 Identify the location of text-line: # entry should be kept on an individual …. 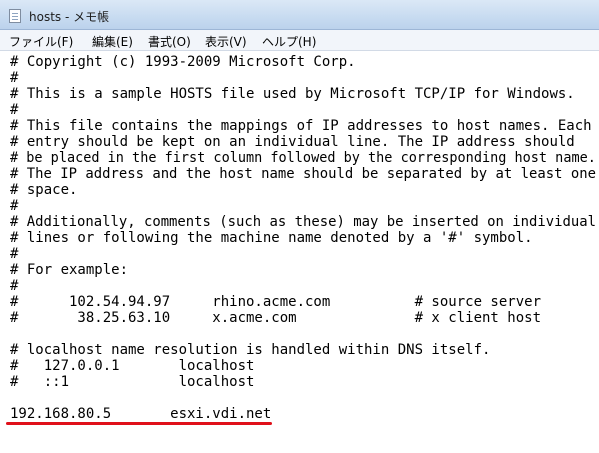
(292, 142).